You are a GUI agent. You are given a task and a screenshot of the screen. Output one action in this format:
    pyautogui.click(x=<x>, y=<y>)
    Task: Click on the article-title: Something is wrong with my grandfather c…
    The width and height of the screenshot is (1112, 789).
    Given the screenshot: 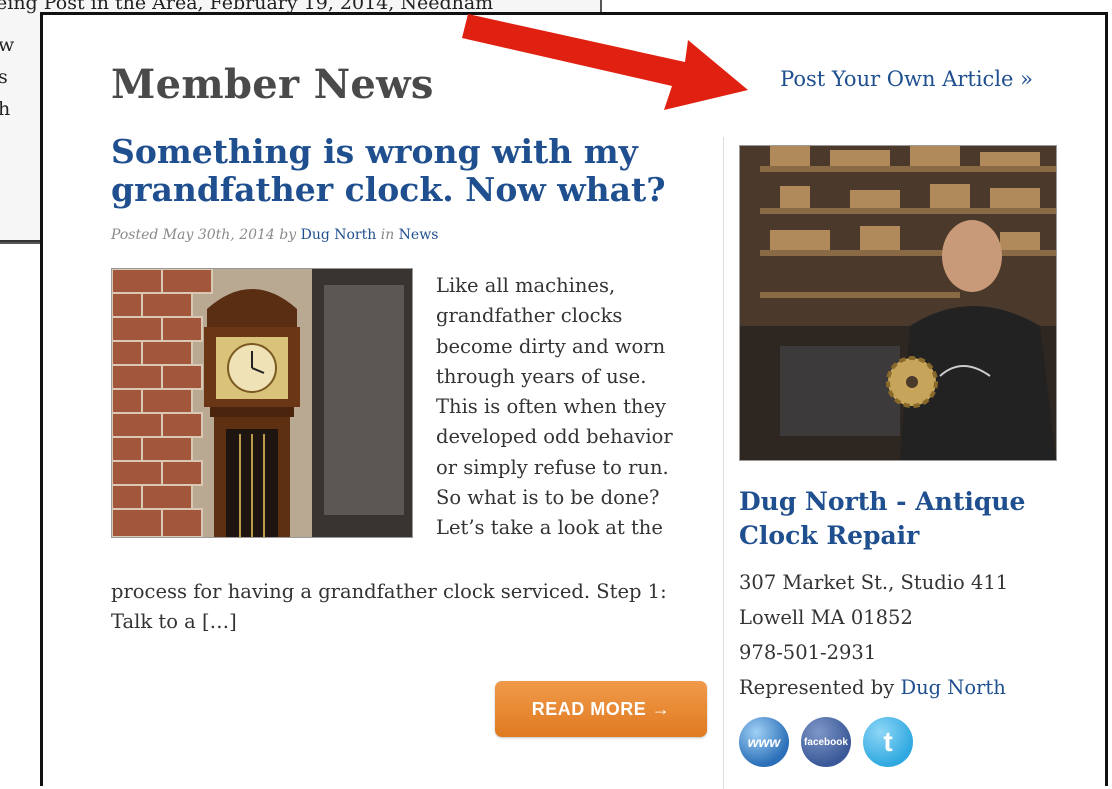 What is the action you would take?
    pyautogui.click(x=391, y=171)
    